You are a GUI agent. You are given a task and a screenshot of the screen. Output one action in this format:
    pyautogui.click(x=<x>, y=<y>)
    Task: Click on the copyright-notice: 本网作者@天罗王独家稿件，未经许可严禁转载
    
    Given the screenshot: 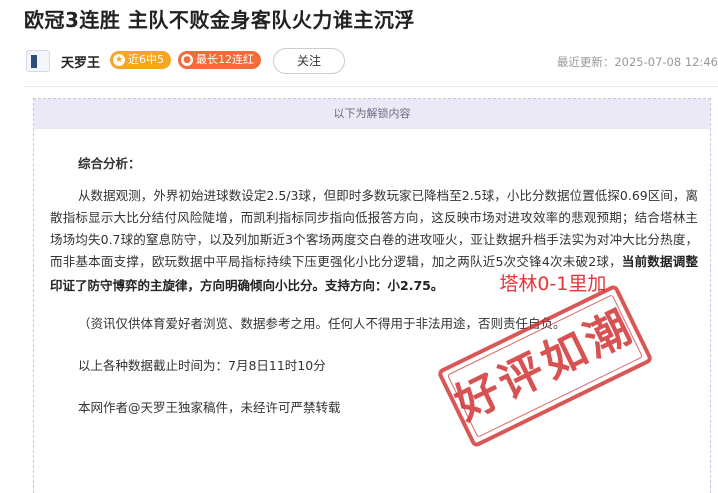 What is the action you would take?
    pyautogui.click(x=209, y=407)
    